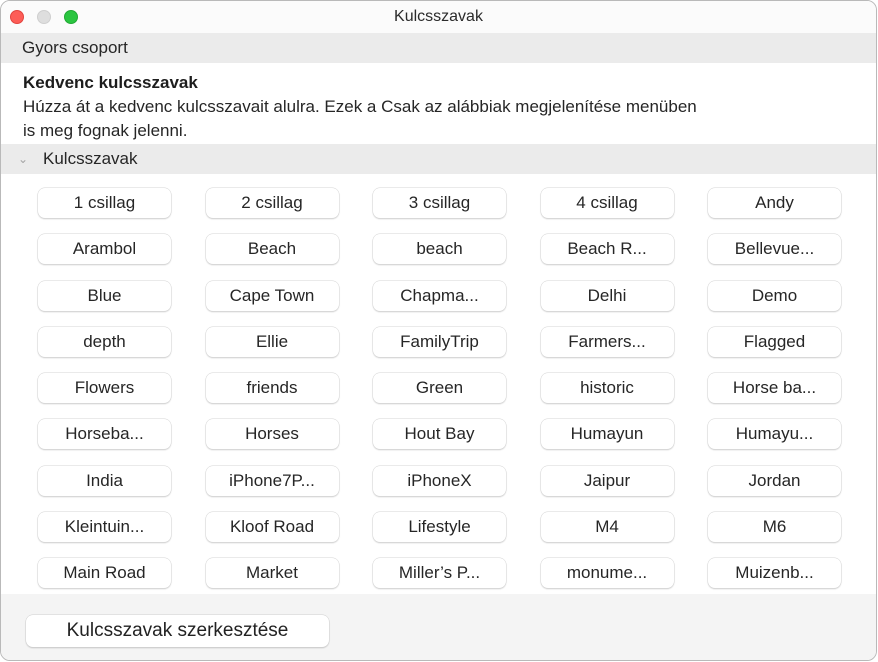 The height and width of the screenshot is (662, 878). What do you see at coordinates (607, 527) in the screenshot?
I see `keyword-chip: M4` at bounding box center [607, 527].